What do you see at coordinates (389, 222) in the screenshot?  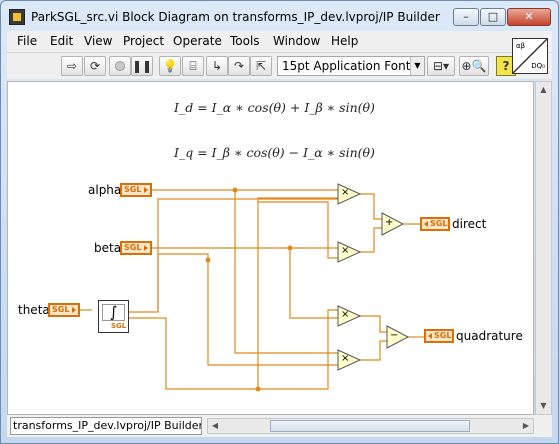 I see `add-symbol: +` at bounding box center [389, 222].